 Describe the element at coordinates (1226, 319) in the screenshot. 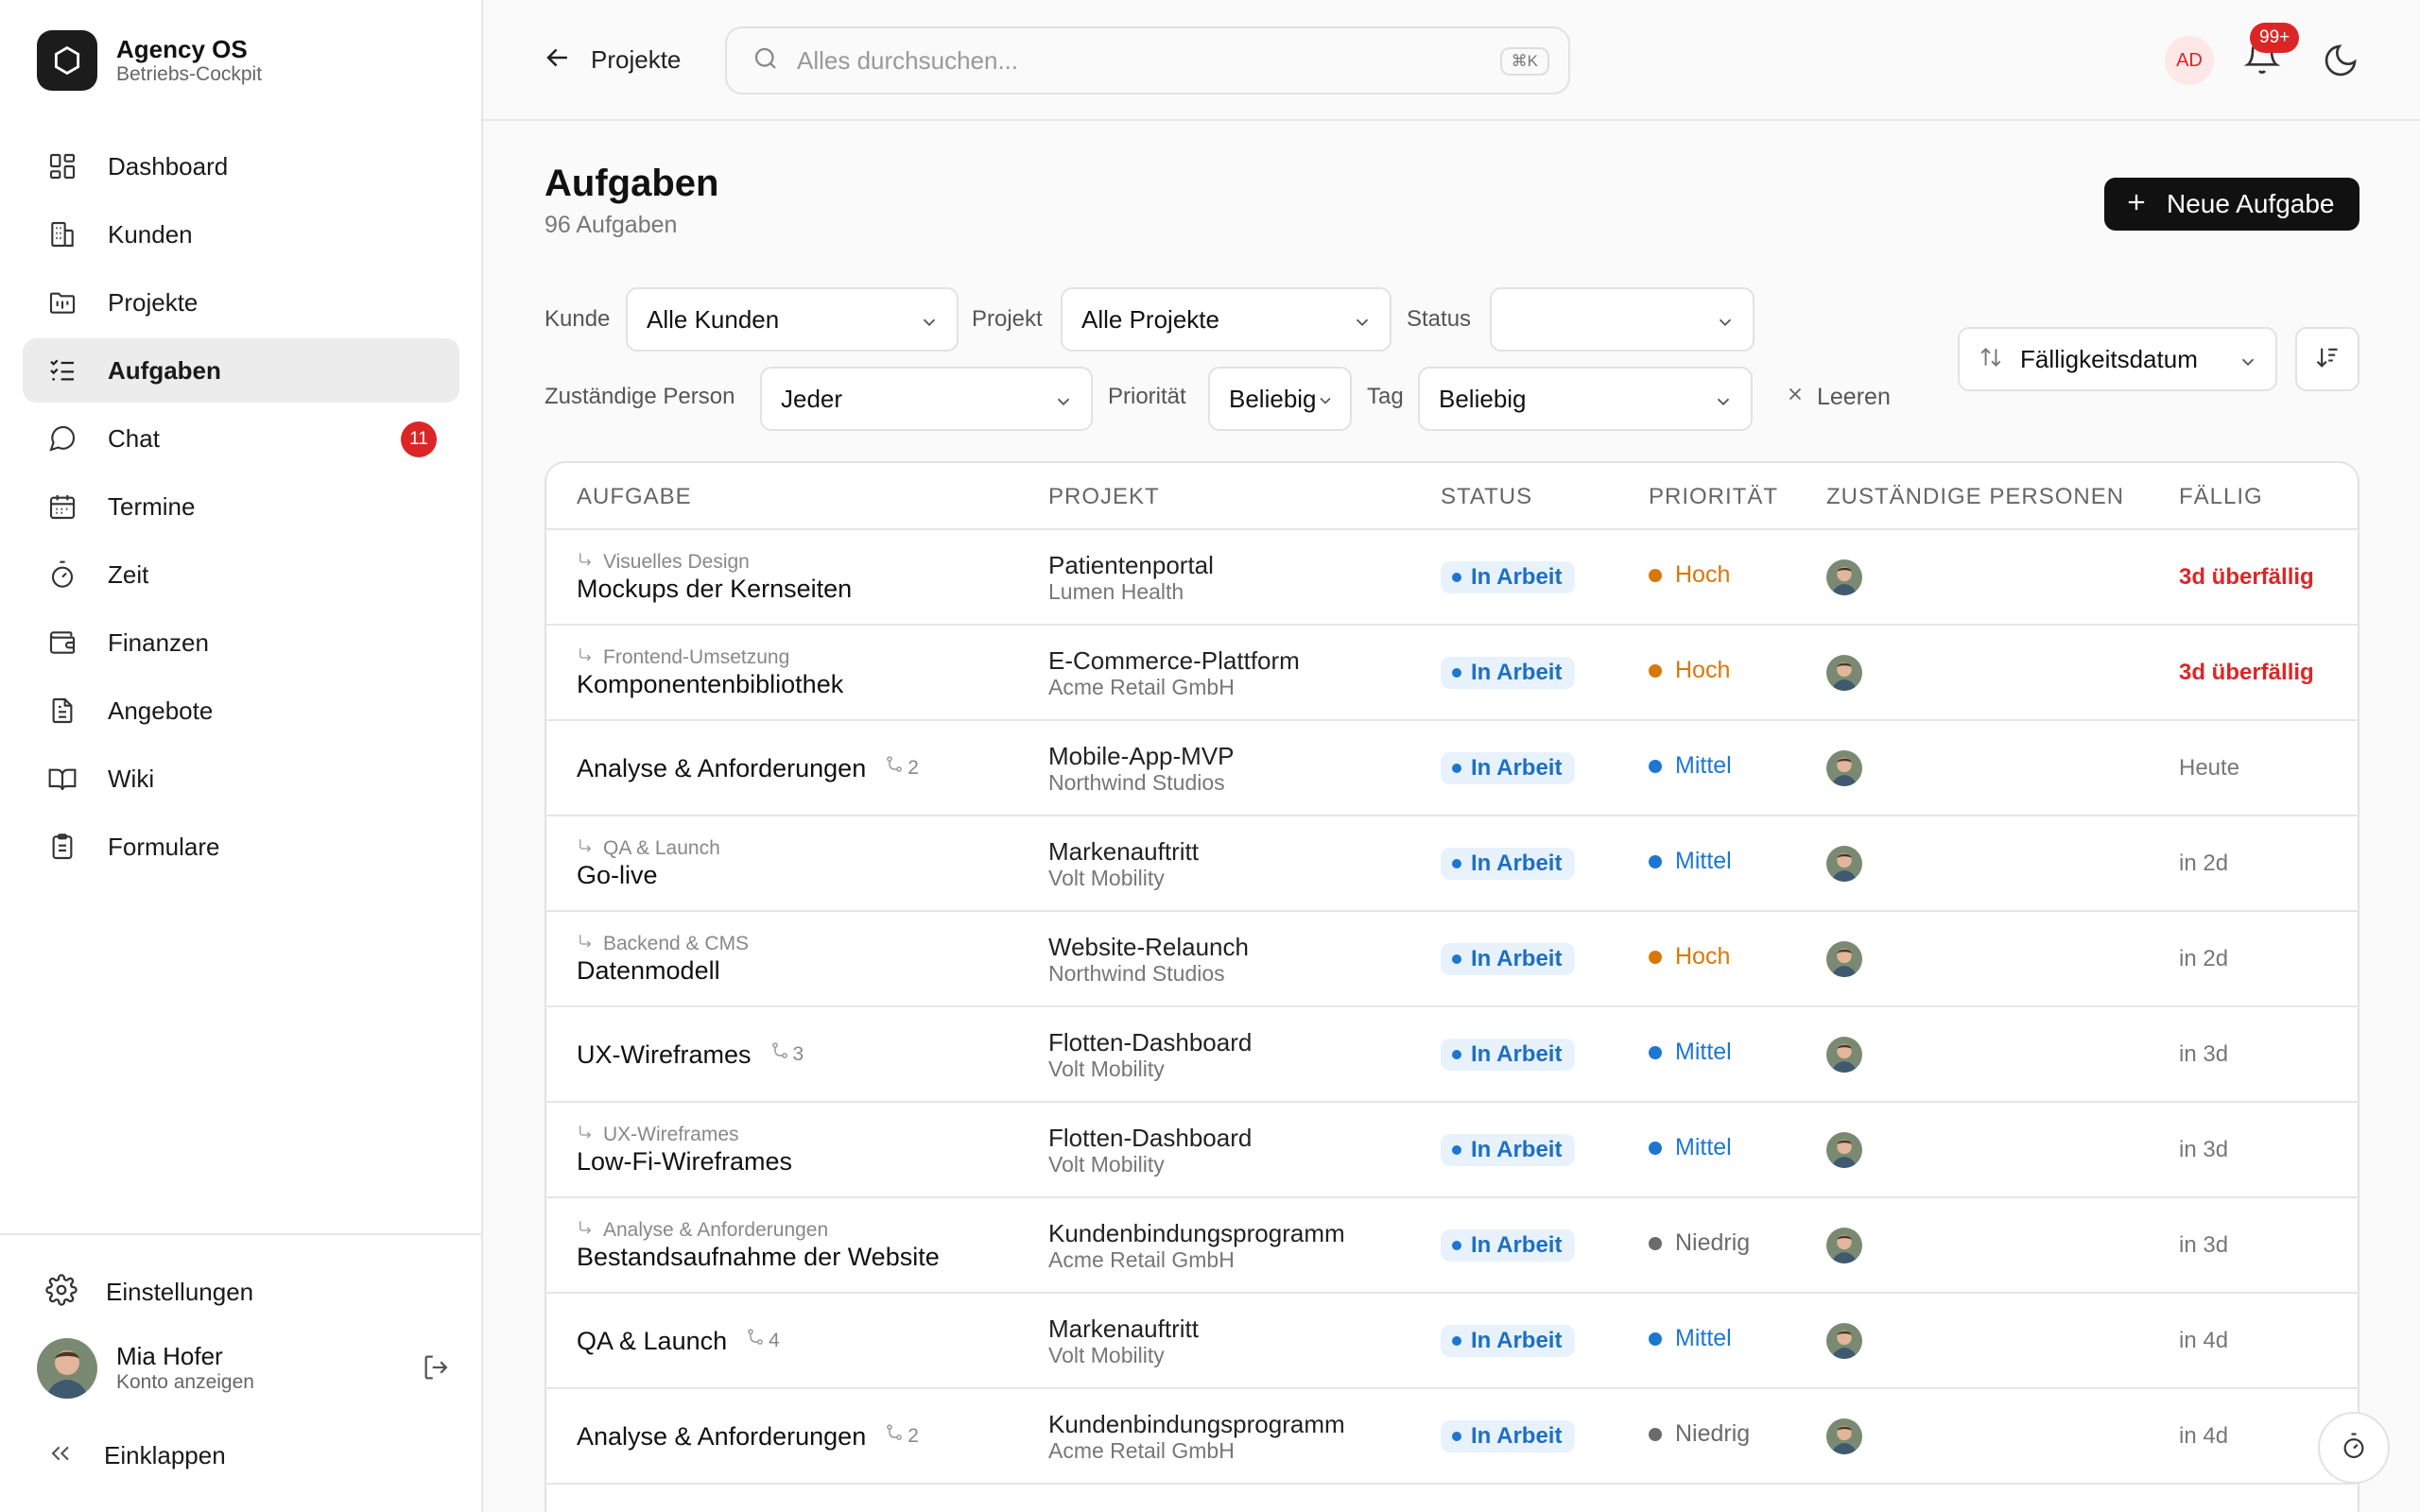

I see `filter-projekt-select: Alle Projekte` at that location.